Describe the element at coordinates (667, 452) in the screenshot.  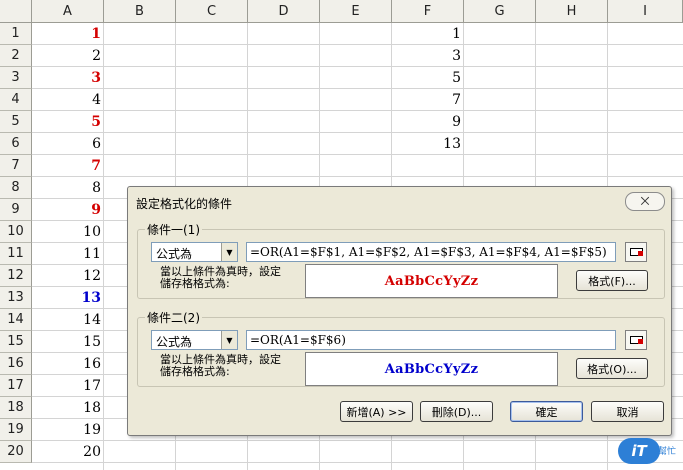
I see `logo-subtext: 幫忙` at that location.